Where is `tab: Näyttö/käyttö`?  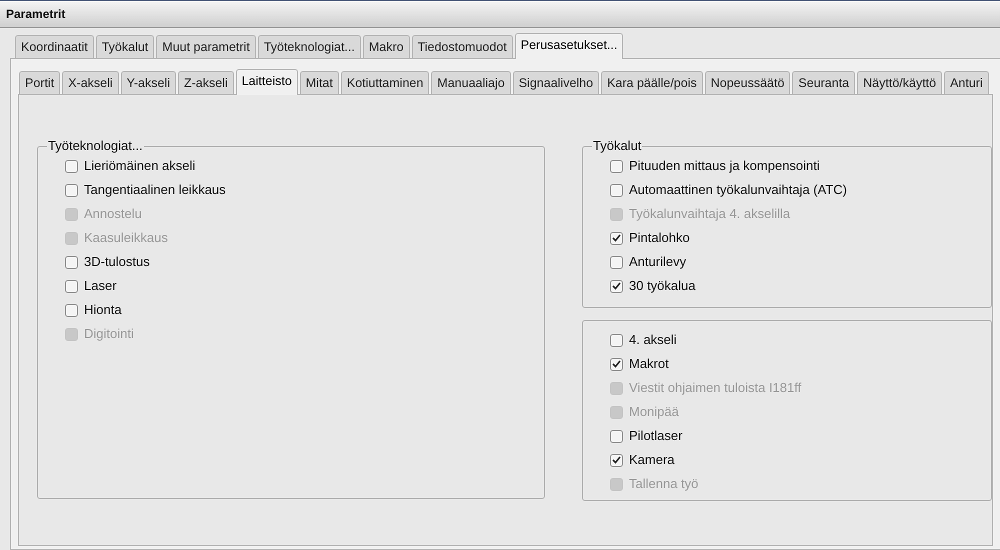
tab: Näyttö/käyttö is located at coordinates (899, 82).